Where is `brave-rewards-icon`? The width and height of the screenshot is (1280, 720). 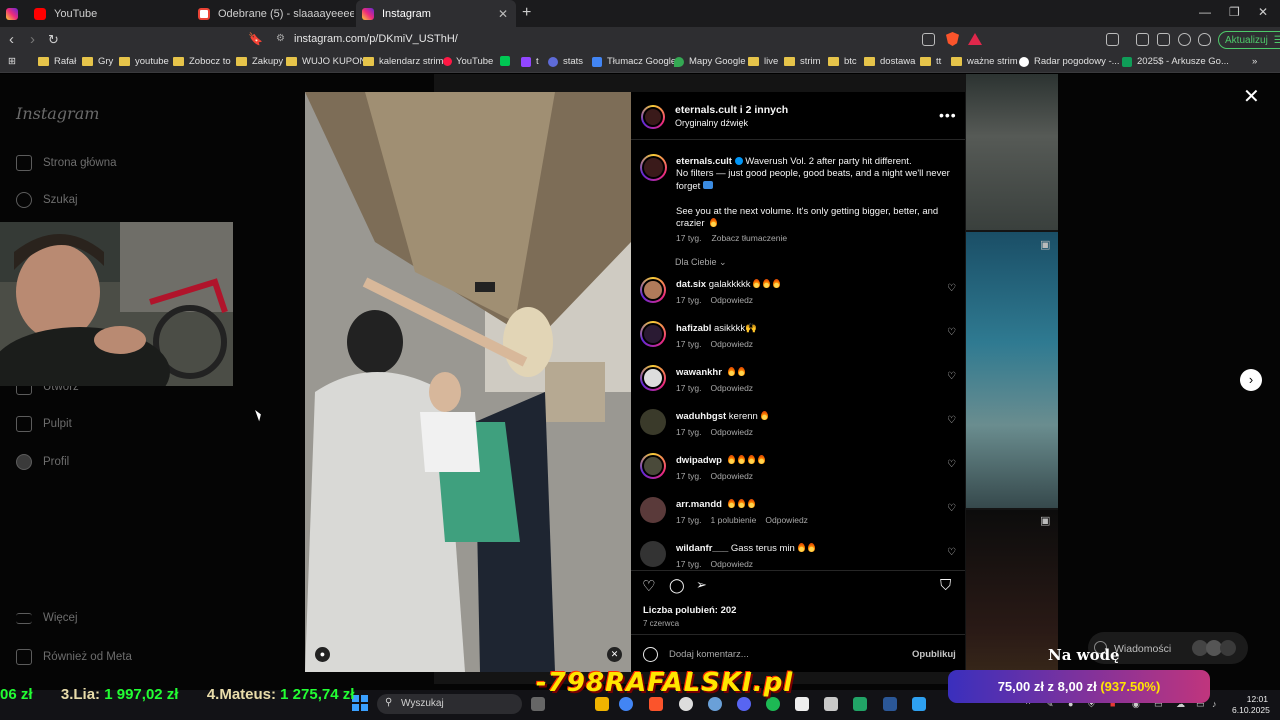
brave-rewards-icon is located at coordinates (975, 39).